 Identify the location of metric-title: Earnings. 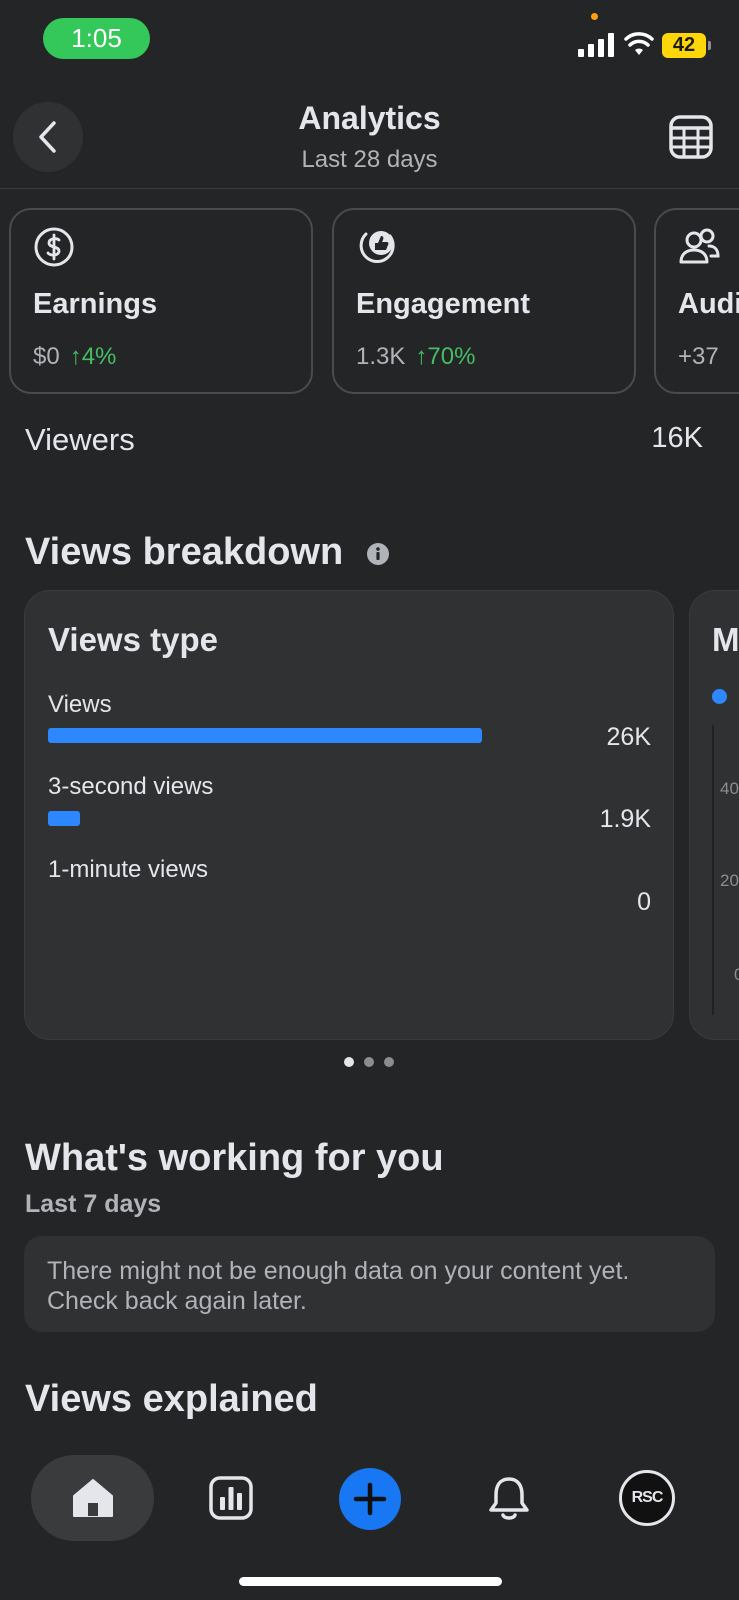
(95, 304).